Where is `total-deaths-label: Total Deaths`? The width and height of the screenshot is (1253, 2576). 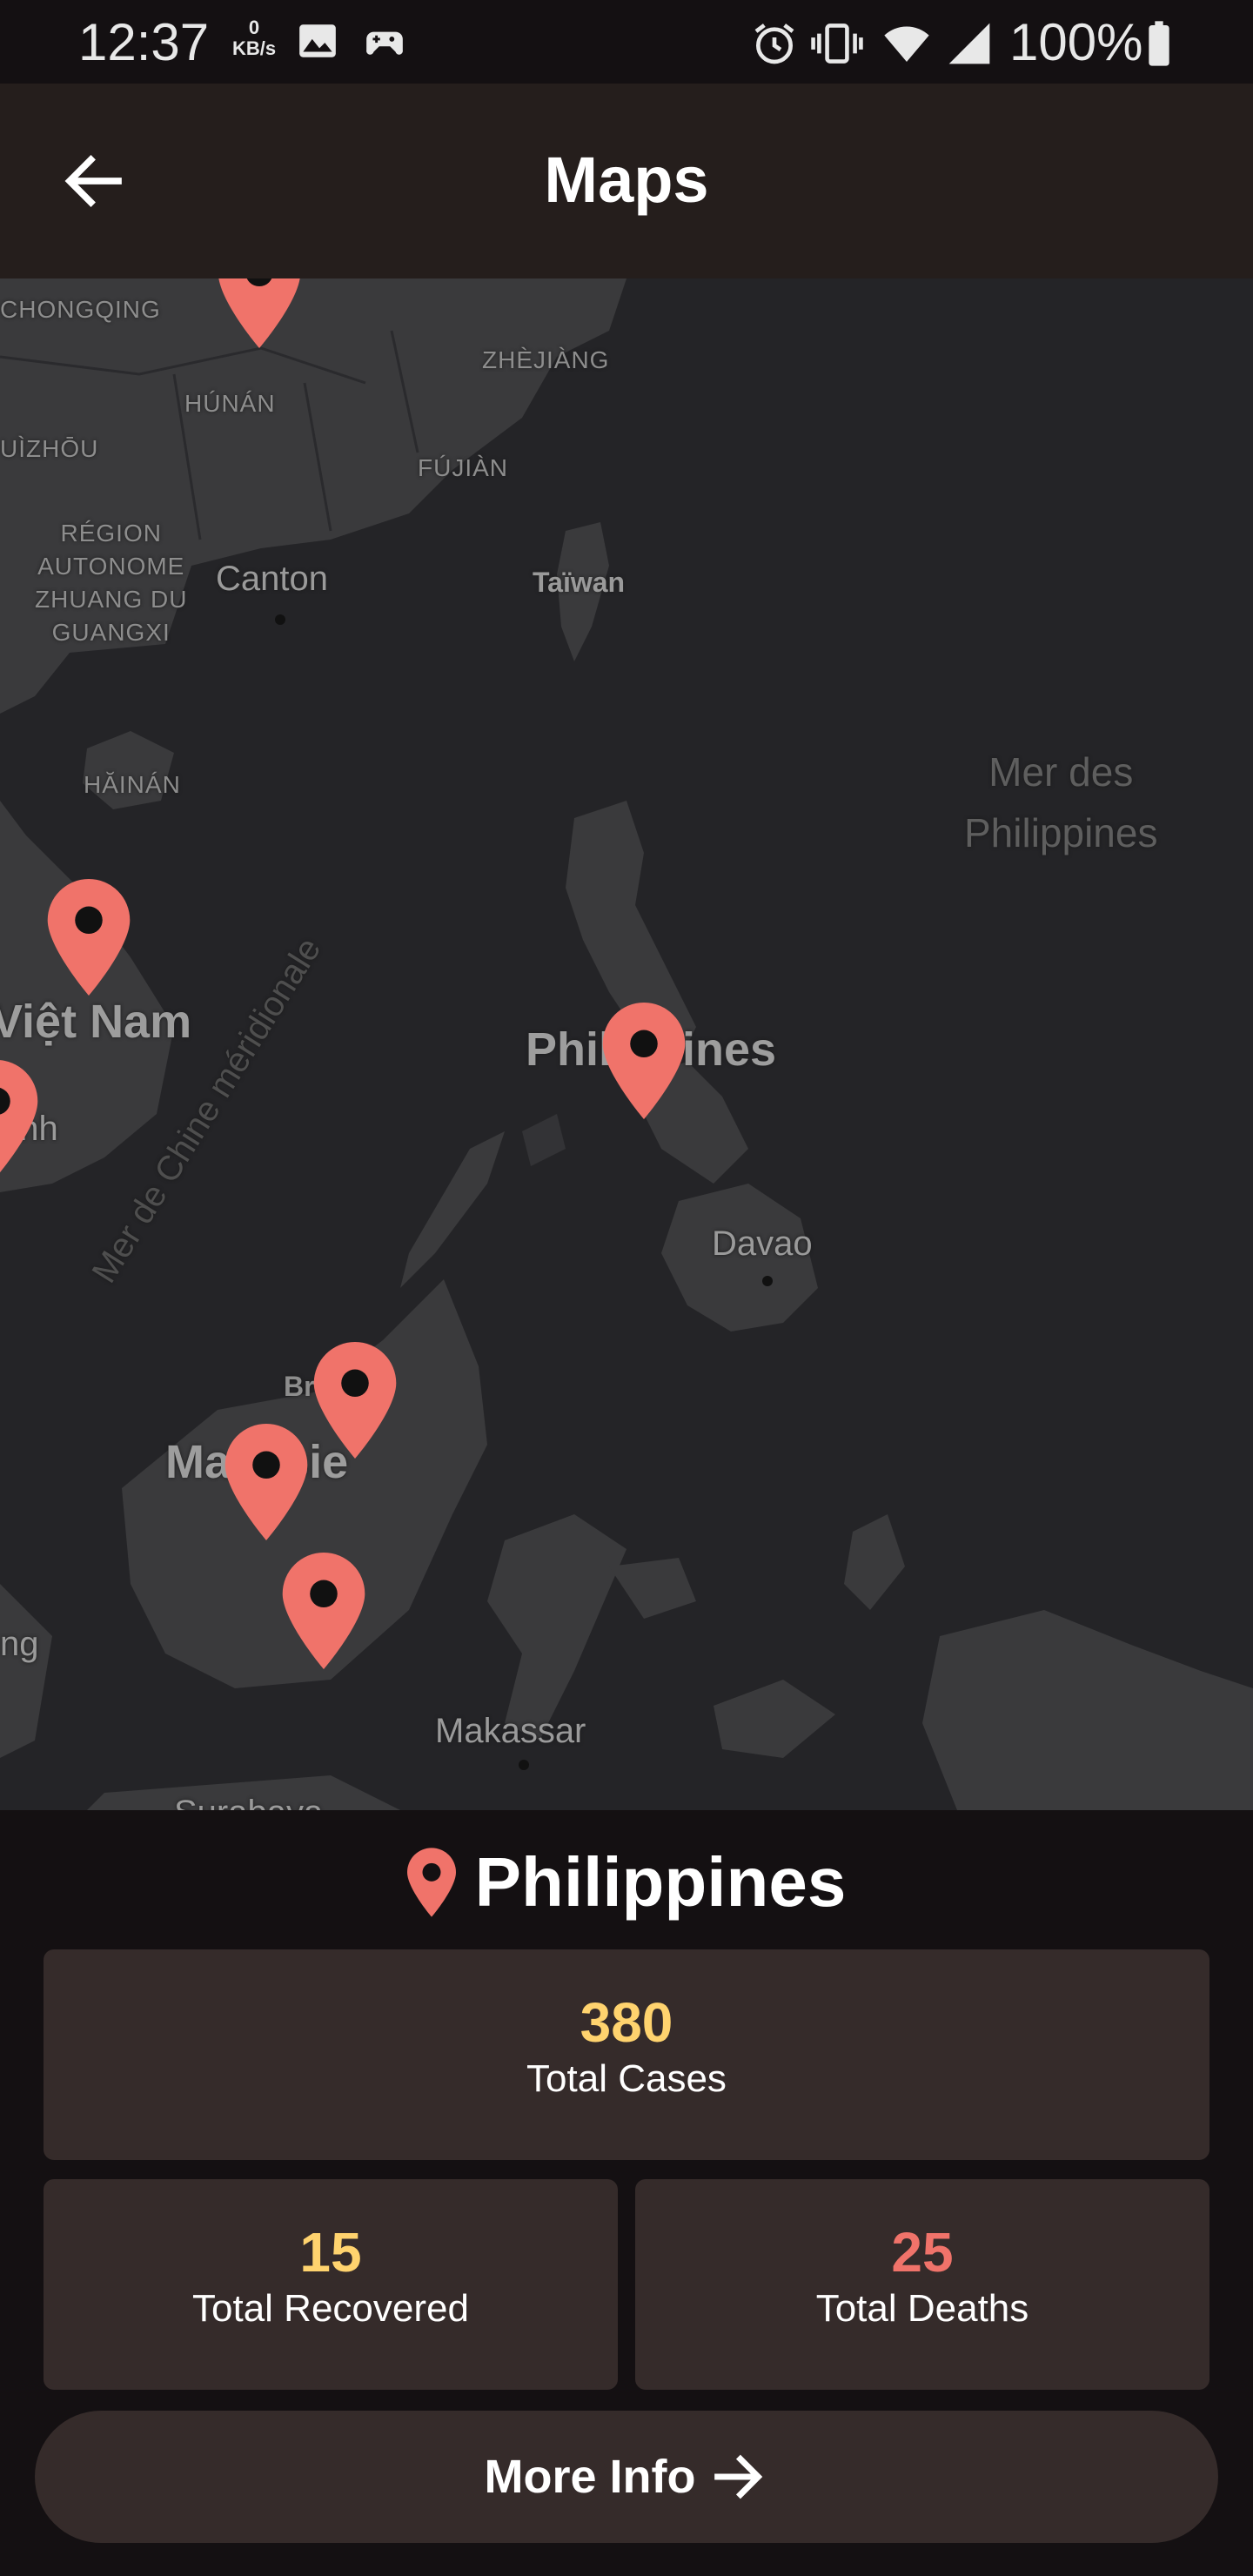
total-deaths-label: Total Deaths is located at coordinates (922, 2308).